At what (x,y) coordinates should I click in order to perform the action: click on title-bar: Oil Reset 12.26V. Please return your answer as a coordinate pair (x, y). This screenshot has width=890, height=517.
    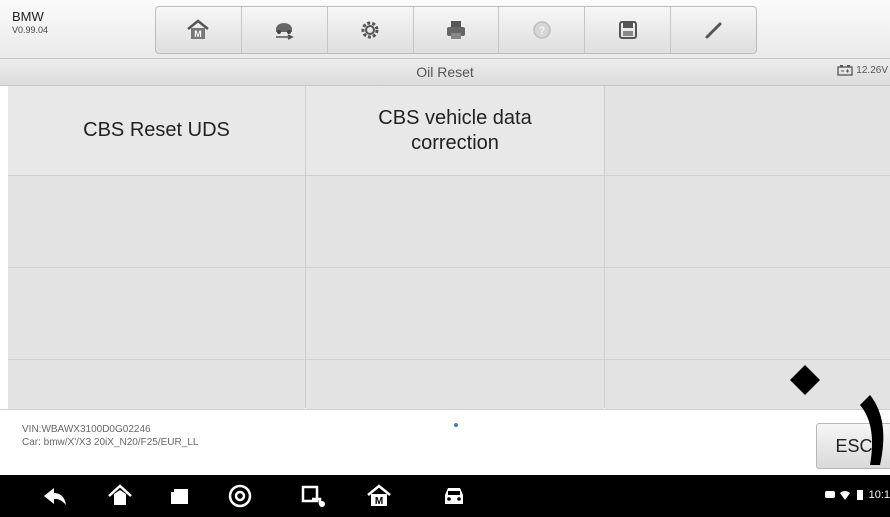
    Looking at the image, I should click on (445, 72).